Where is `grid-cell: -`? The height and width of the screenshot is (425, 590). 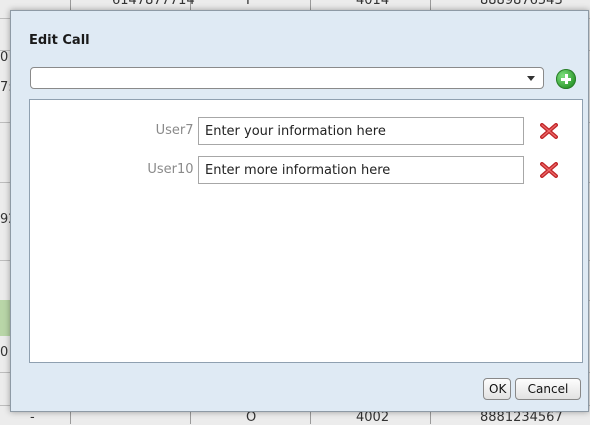
grid-cell: - is located at coordinates (32, 417).